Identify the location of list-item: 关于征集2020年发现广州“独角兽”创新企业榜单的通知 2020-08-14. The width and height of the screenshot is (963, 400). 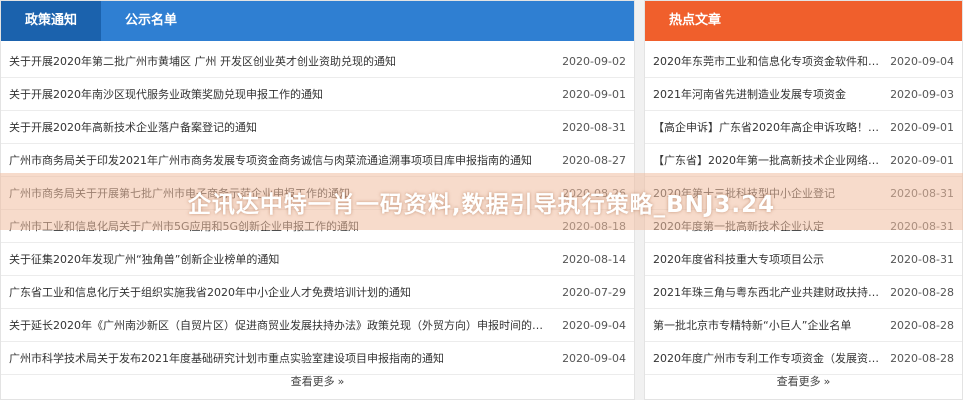
(317, 259).